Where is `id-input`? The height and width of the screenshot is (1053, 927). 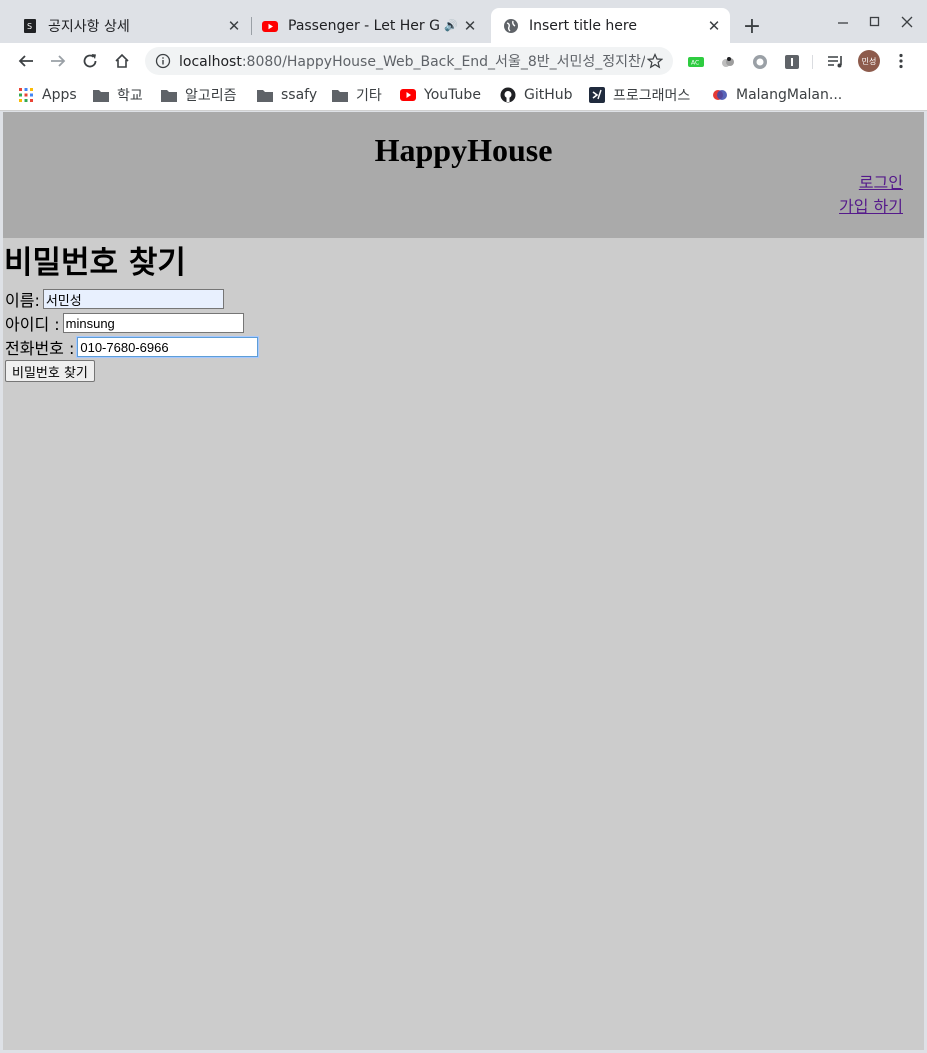
id-input is located at coordinates (153, 323).